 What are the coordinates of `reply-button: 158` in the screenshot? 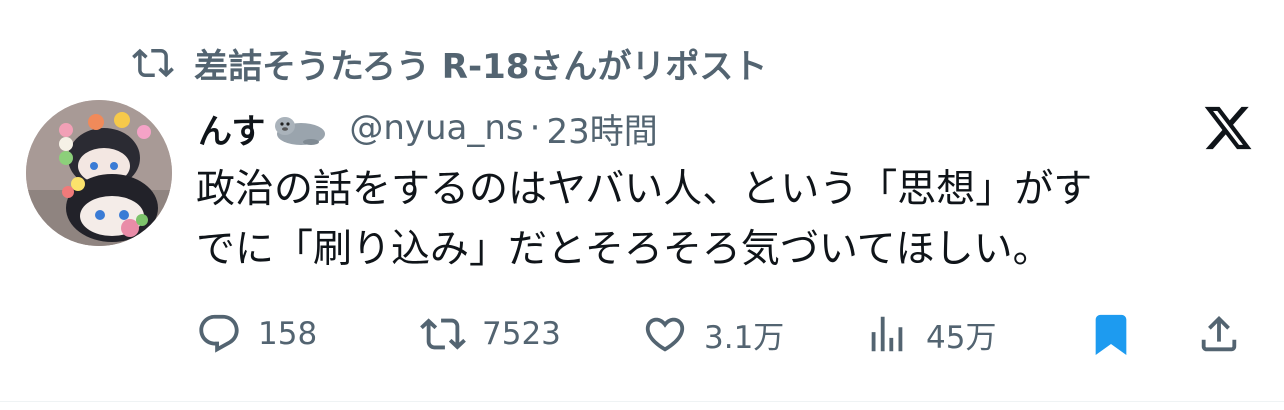 It's located at (255, 334).